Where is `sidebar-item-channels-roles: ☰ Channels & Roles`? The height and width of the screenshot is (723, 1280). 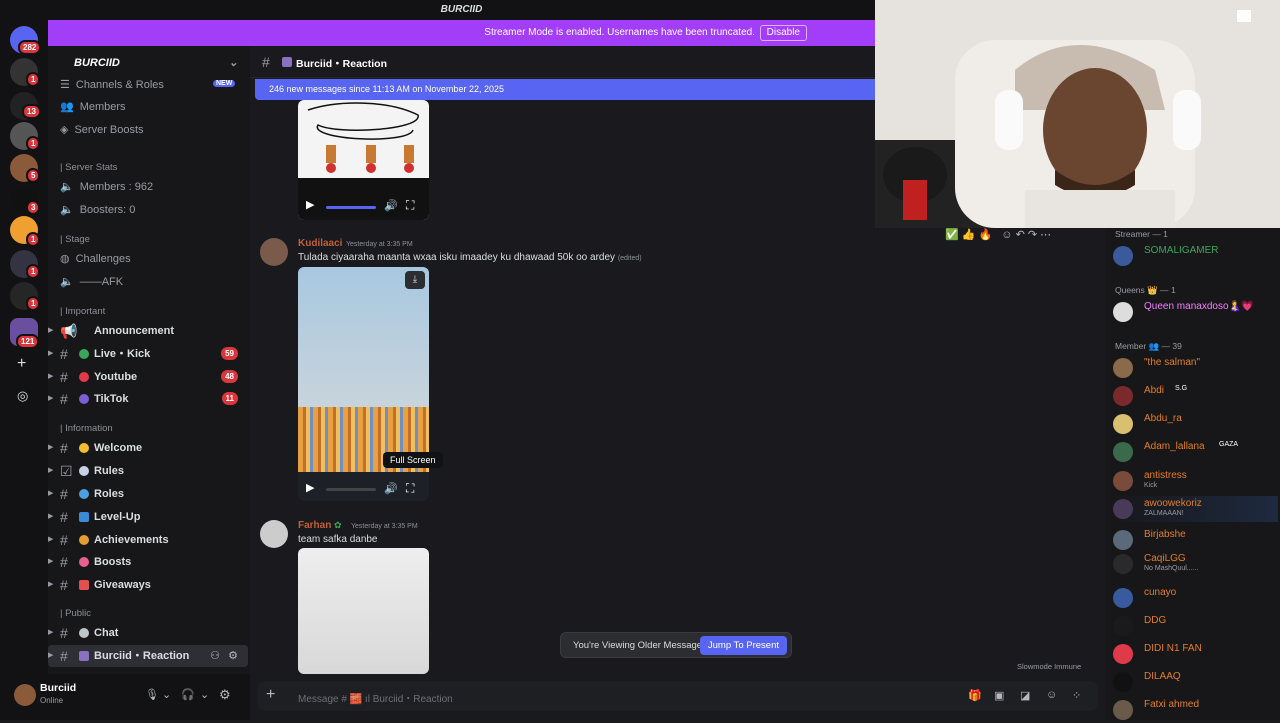 sidebar-item-channels-roles: ☰ Channels & Roles is located at coordinates (112, 85).